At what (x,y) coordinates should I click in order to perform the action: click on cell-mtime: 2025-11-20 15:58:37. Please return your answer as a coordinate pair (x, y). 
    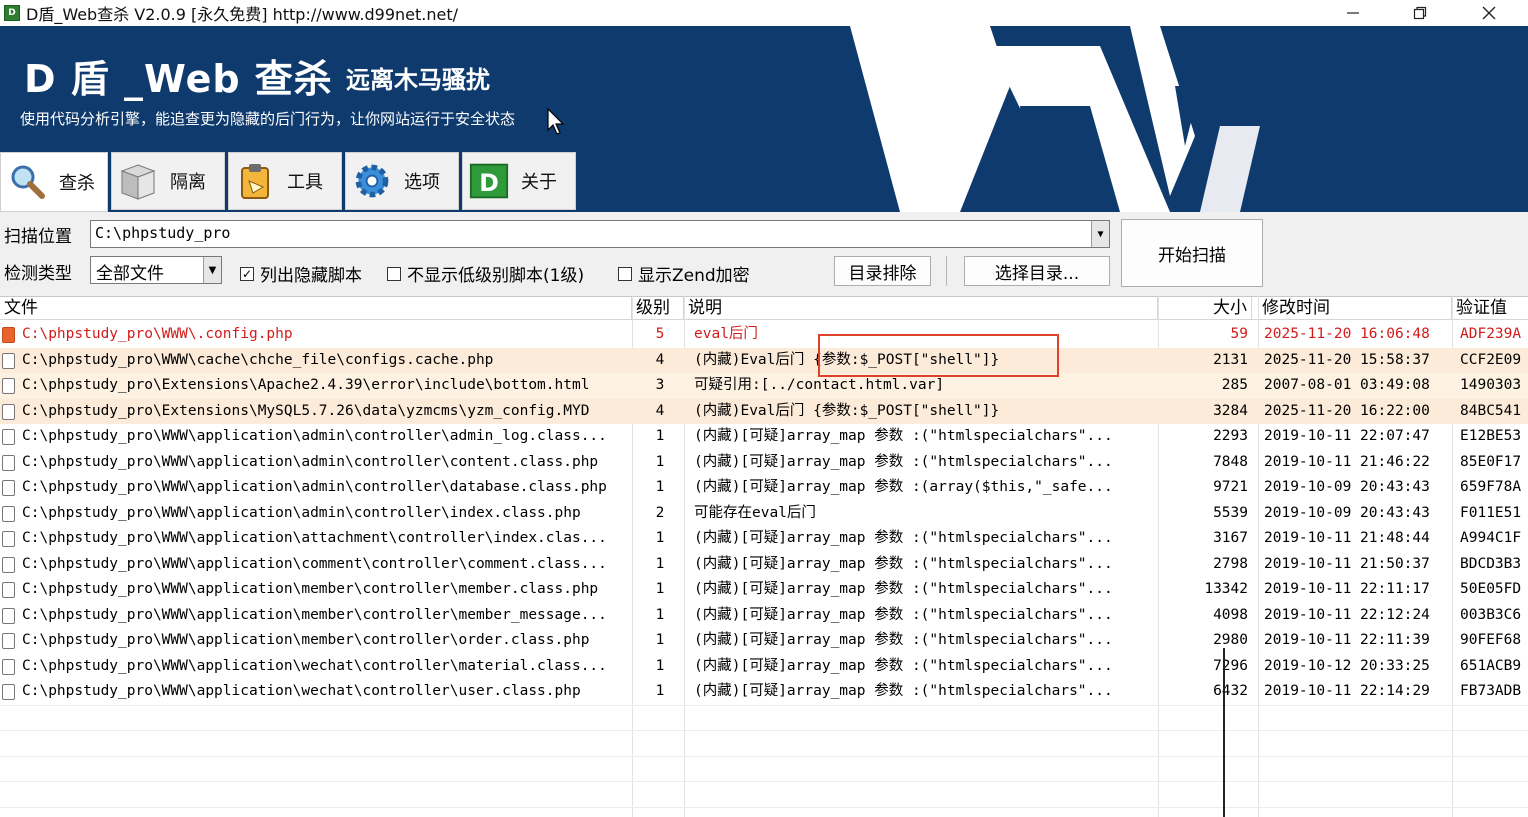
    Looking at the image, I should click on (1347, 359).